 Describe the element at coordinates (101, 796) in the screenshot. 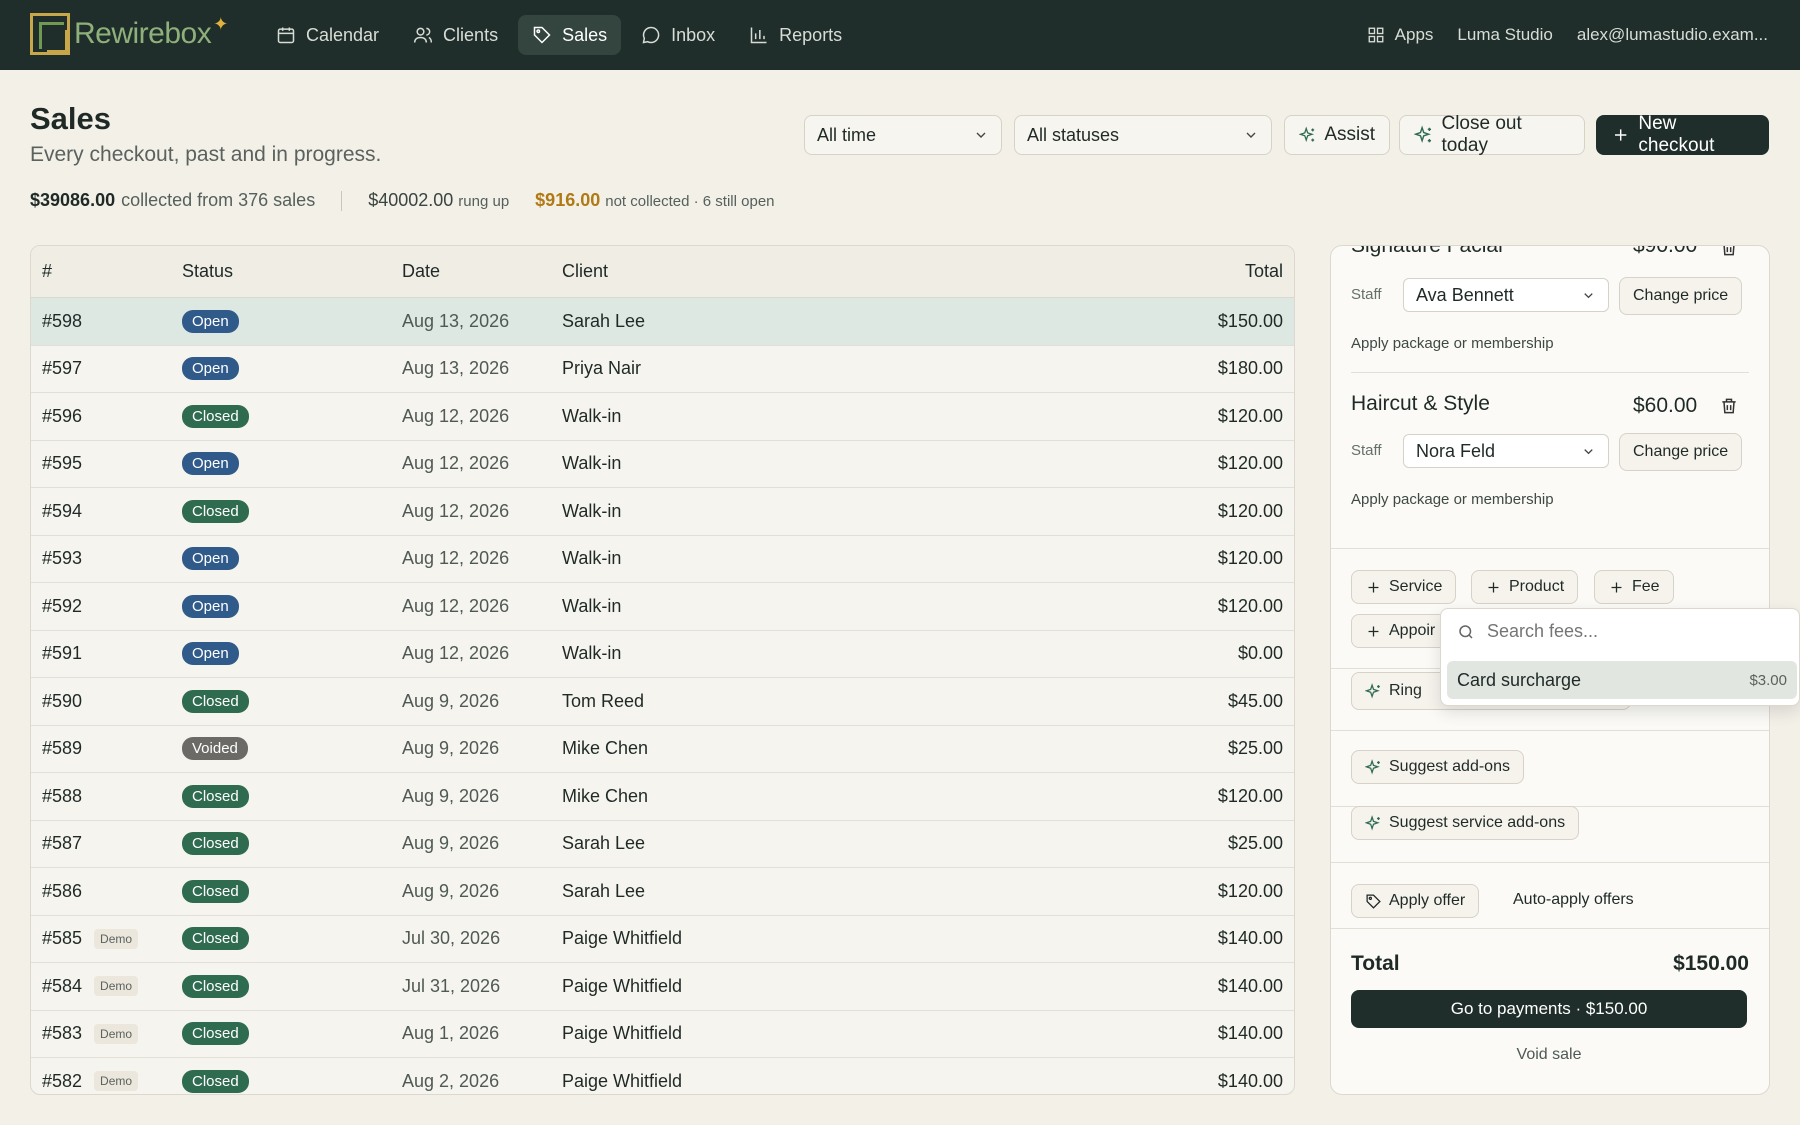

I see `sale-number-cell: #588` at that location.